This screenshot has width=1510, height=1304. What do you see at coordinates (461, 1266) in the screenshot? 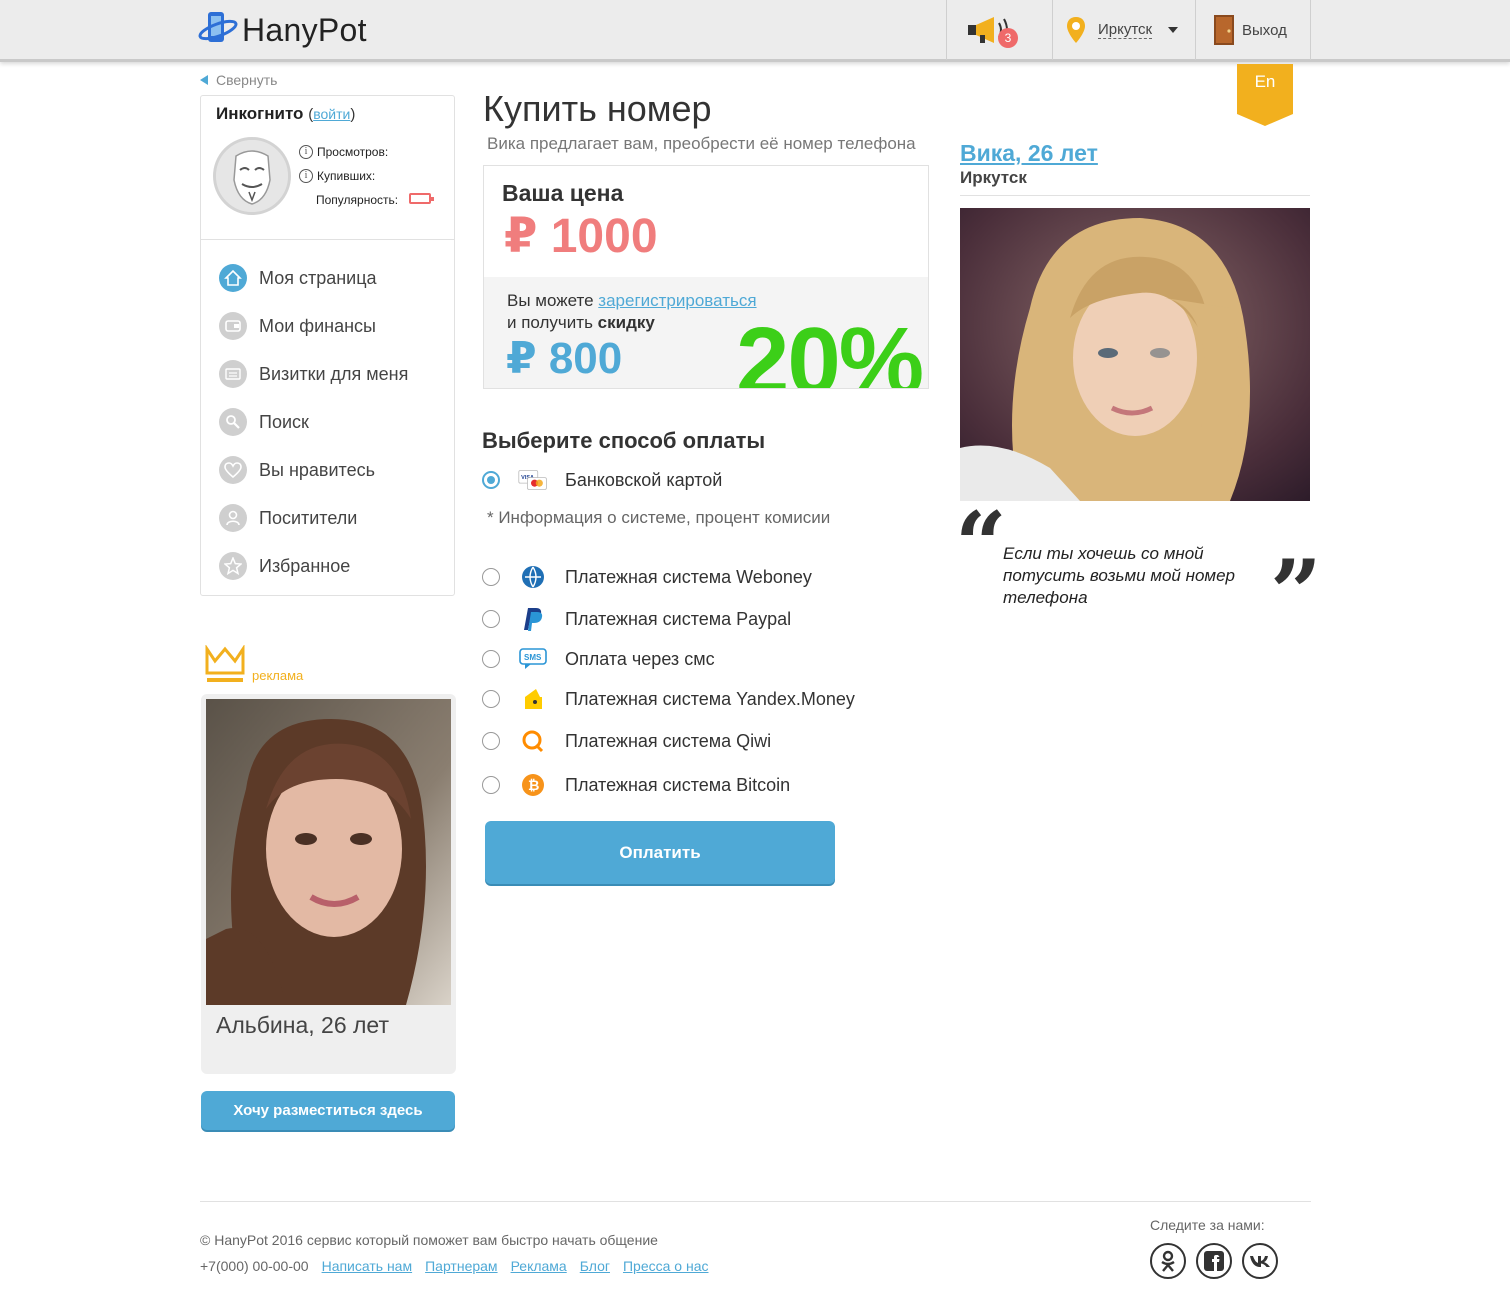
I see `footer-link-partners: Партнерам` at bounding box center [461, 1266].